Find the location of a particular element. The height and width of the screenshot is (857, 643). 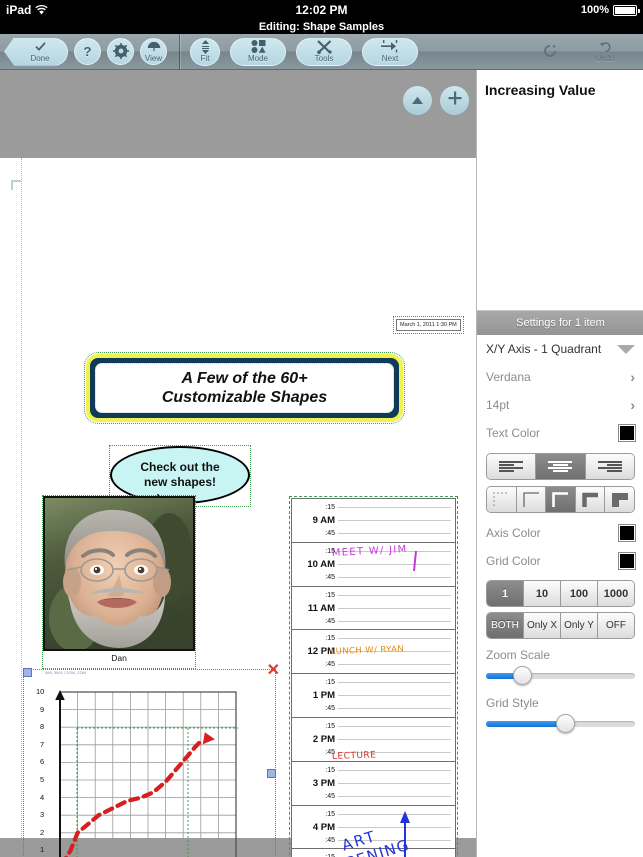

shape-type-value: X/Y Axis - 1 Quadrant is located at coordinates (544, 349).